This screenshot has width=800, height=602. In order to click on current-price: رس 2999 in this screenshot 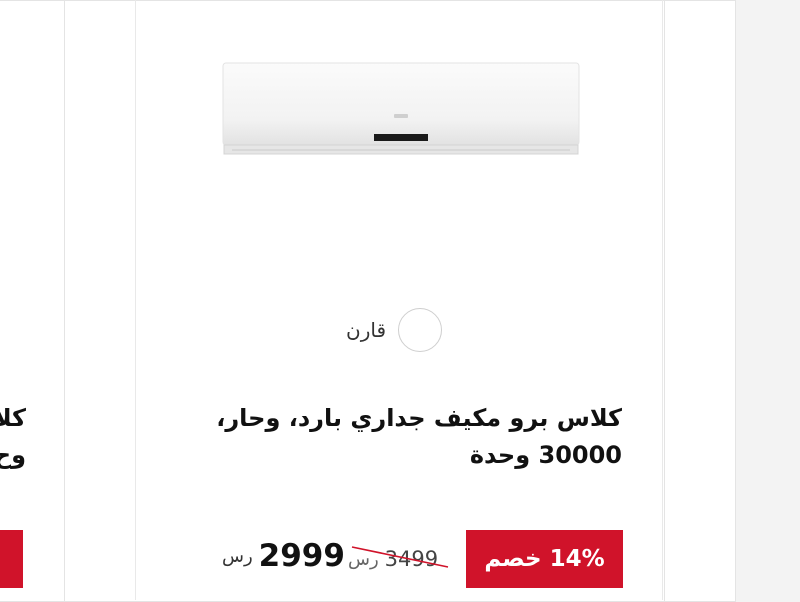, I will do `click(283, 556)`.